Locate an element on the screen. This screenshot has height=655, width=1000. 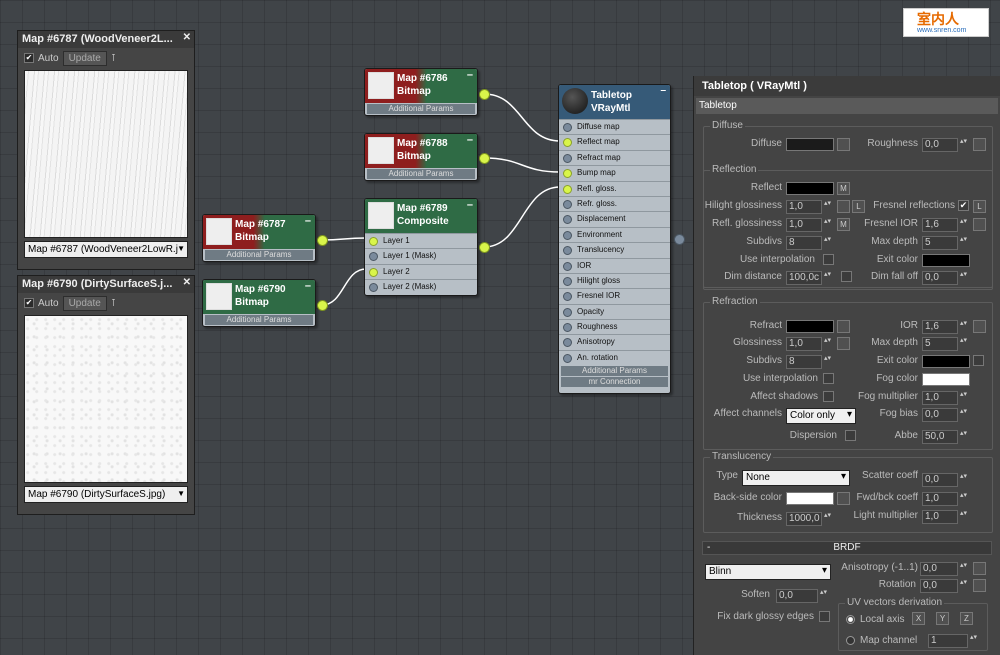
vray-slot: Displacement is located at coordinates (614, 218).